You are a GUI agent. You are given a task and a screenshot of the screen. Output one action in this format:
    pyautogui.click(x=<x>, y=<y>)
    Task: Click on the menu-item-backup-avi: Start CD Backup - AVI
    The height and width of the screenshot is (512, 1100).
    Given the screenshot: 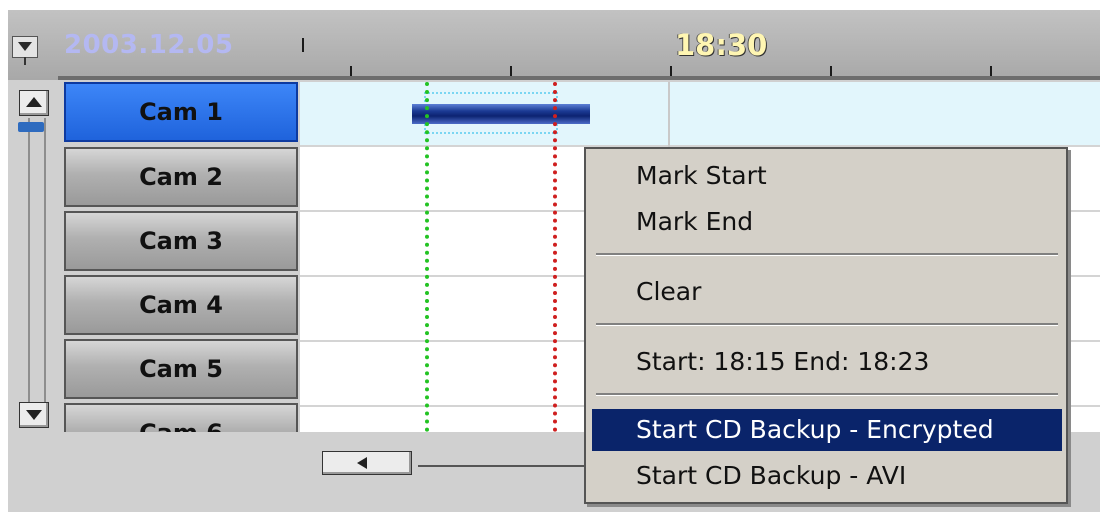 What is the action you would take?
    pyautogui.click(x=827, y=476)
    